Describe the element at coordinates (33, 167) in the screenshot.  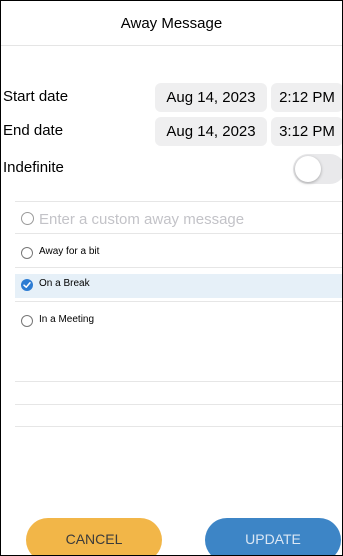
I see `indefinite-label: Indefinite` at that location.